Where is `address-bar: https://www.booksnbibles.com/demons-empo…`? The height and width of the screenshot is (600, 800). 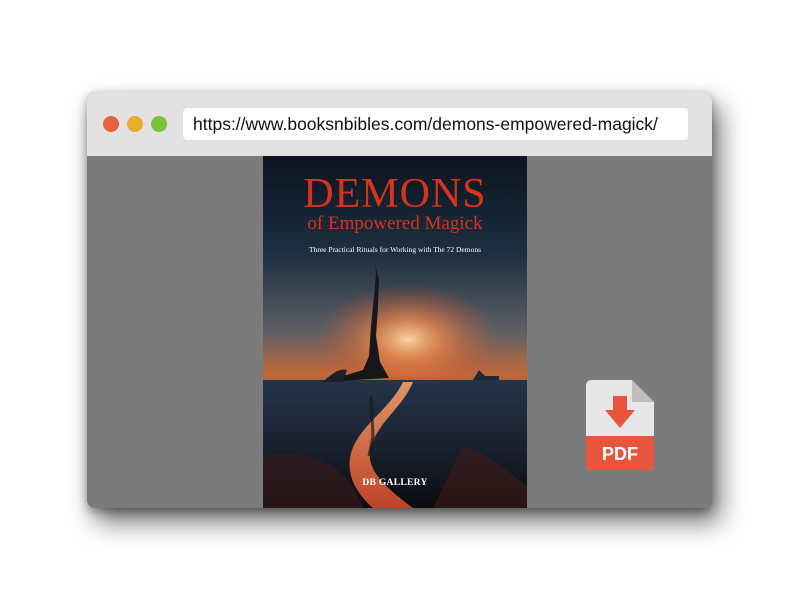
address-bar: https://www.booksnbibles.com/demons-empo… is located at coordinates (435, 124).